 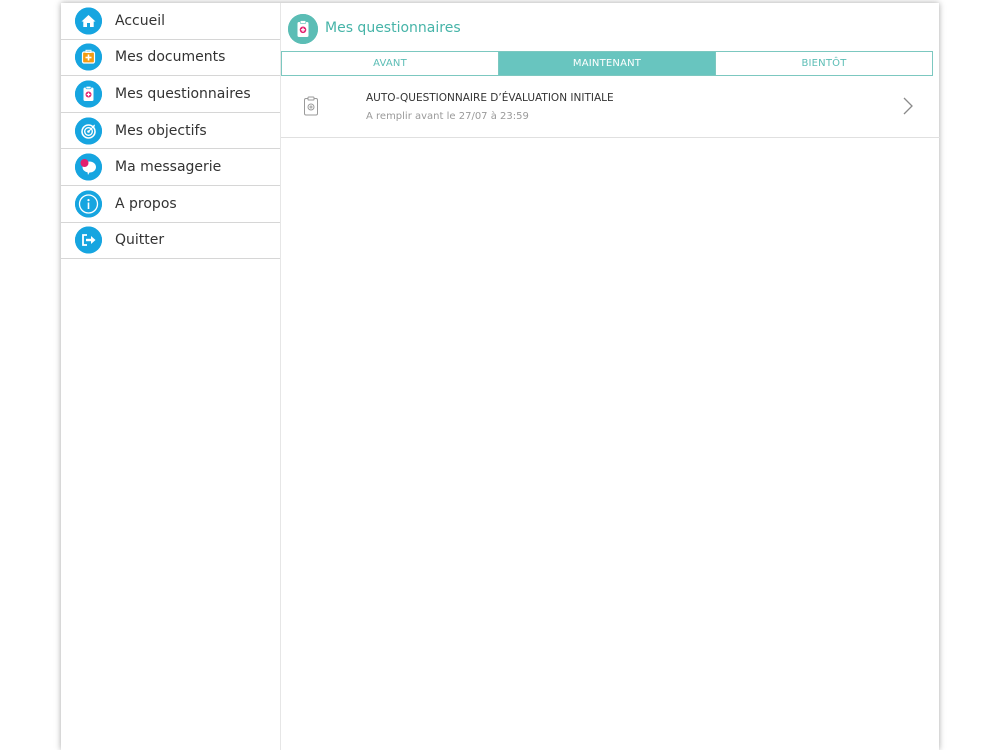 What do you see at coordinates (88, 131) in the screenshot?
I see `target-icon` at bounding box center [88, 131].